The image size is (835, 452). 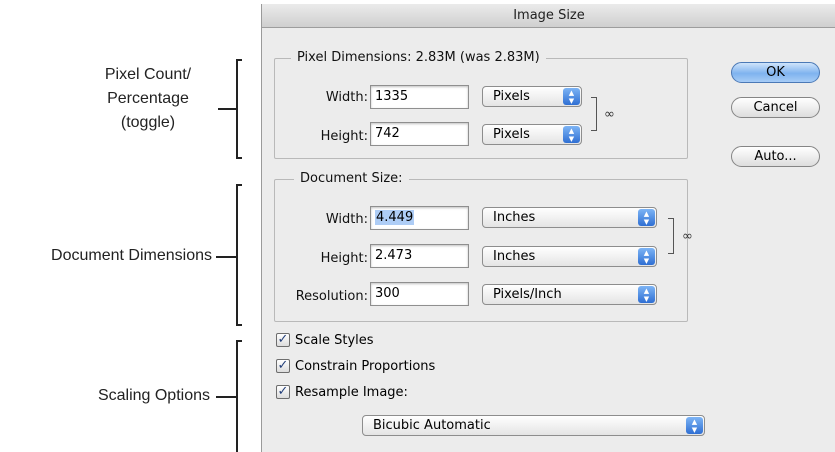 I want to click on doc-height-unit-select: Inches ▲ ▼, so click(x=569, y=256).